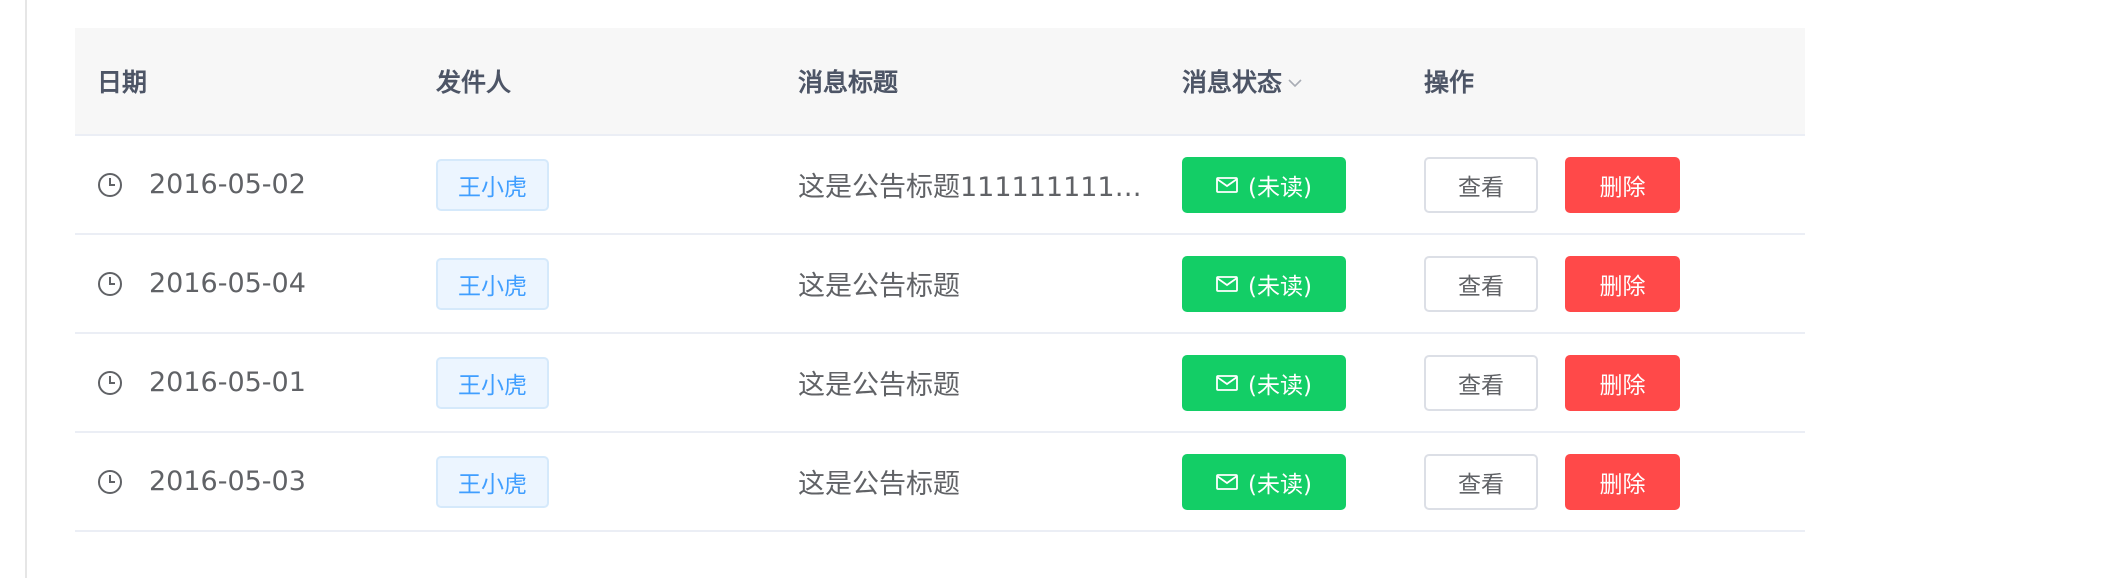  Describe the element at coordinates (227, 382) in the screenshot. I see `date-text: 2016-05-01` at that location.